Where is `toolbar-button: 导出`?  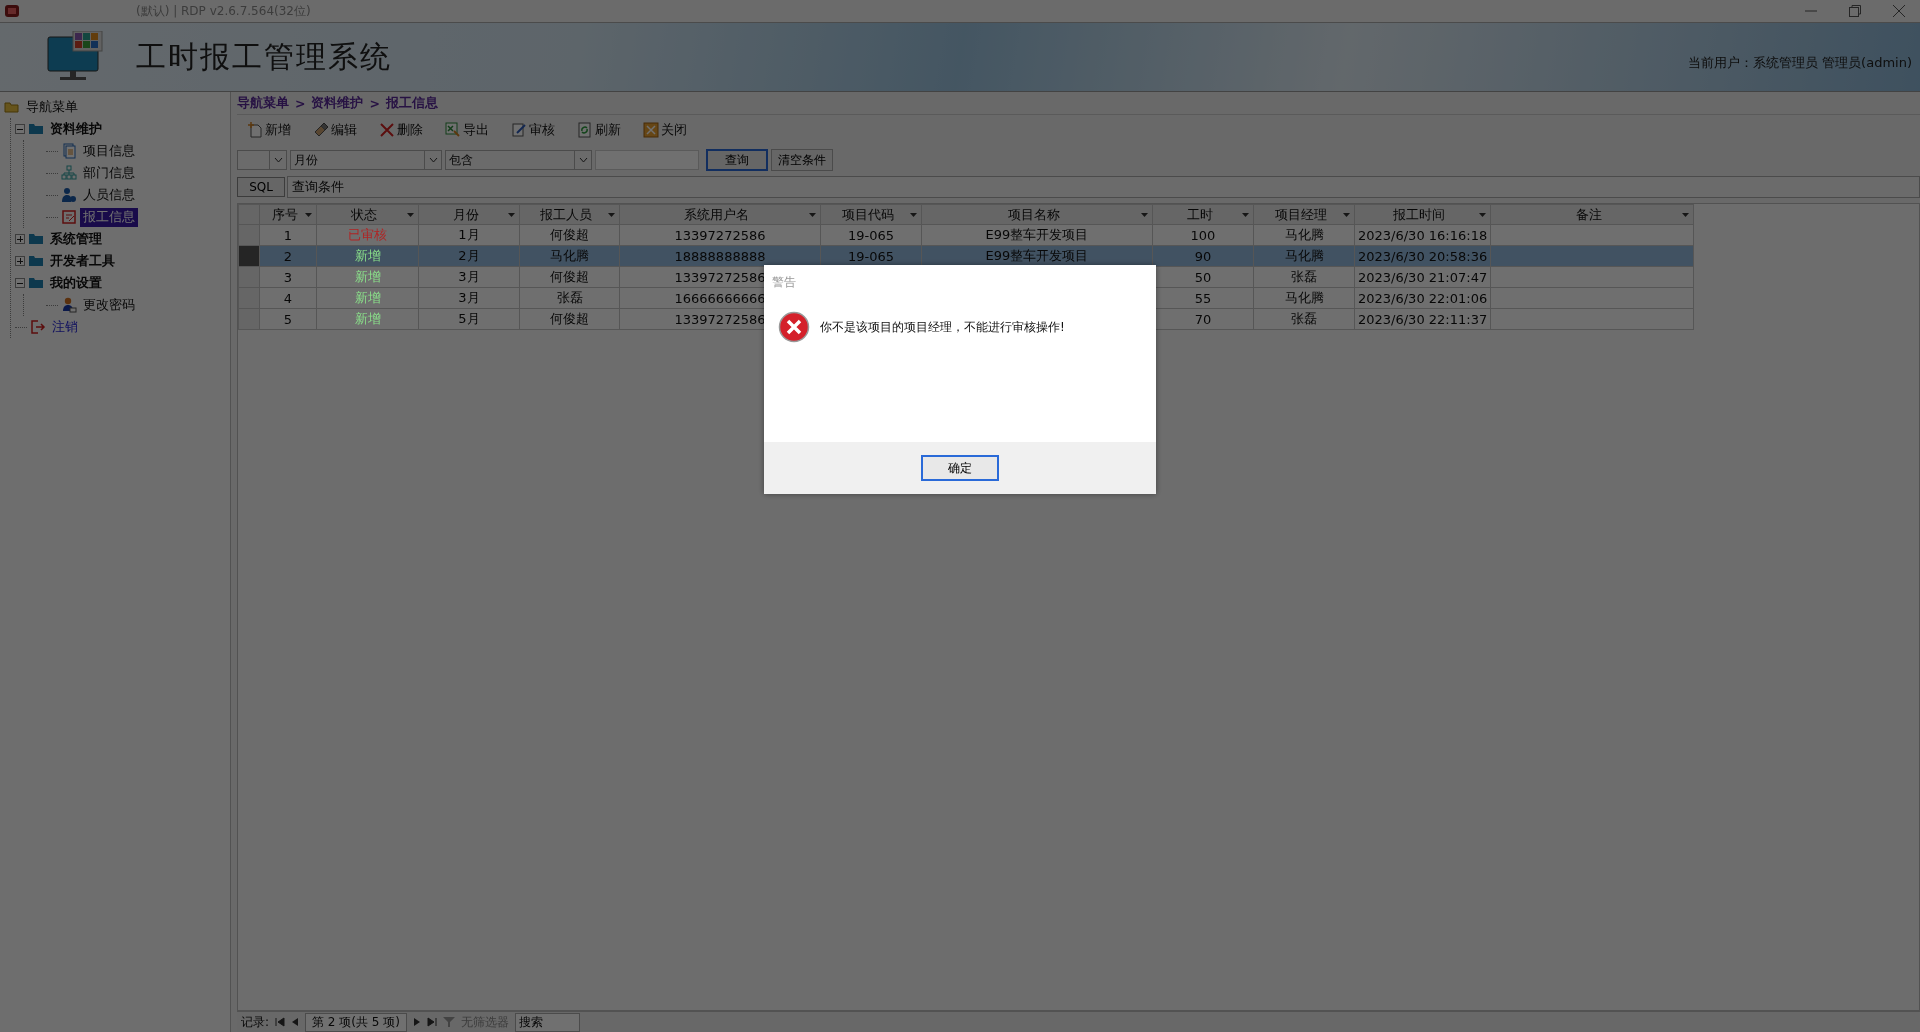
toolbar-button: 导出 is located at coordinates (467, 130).